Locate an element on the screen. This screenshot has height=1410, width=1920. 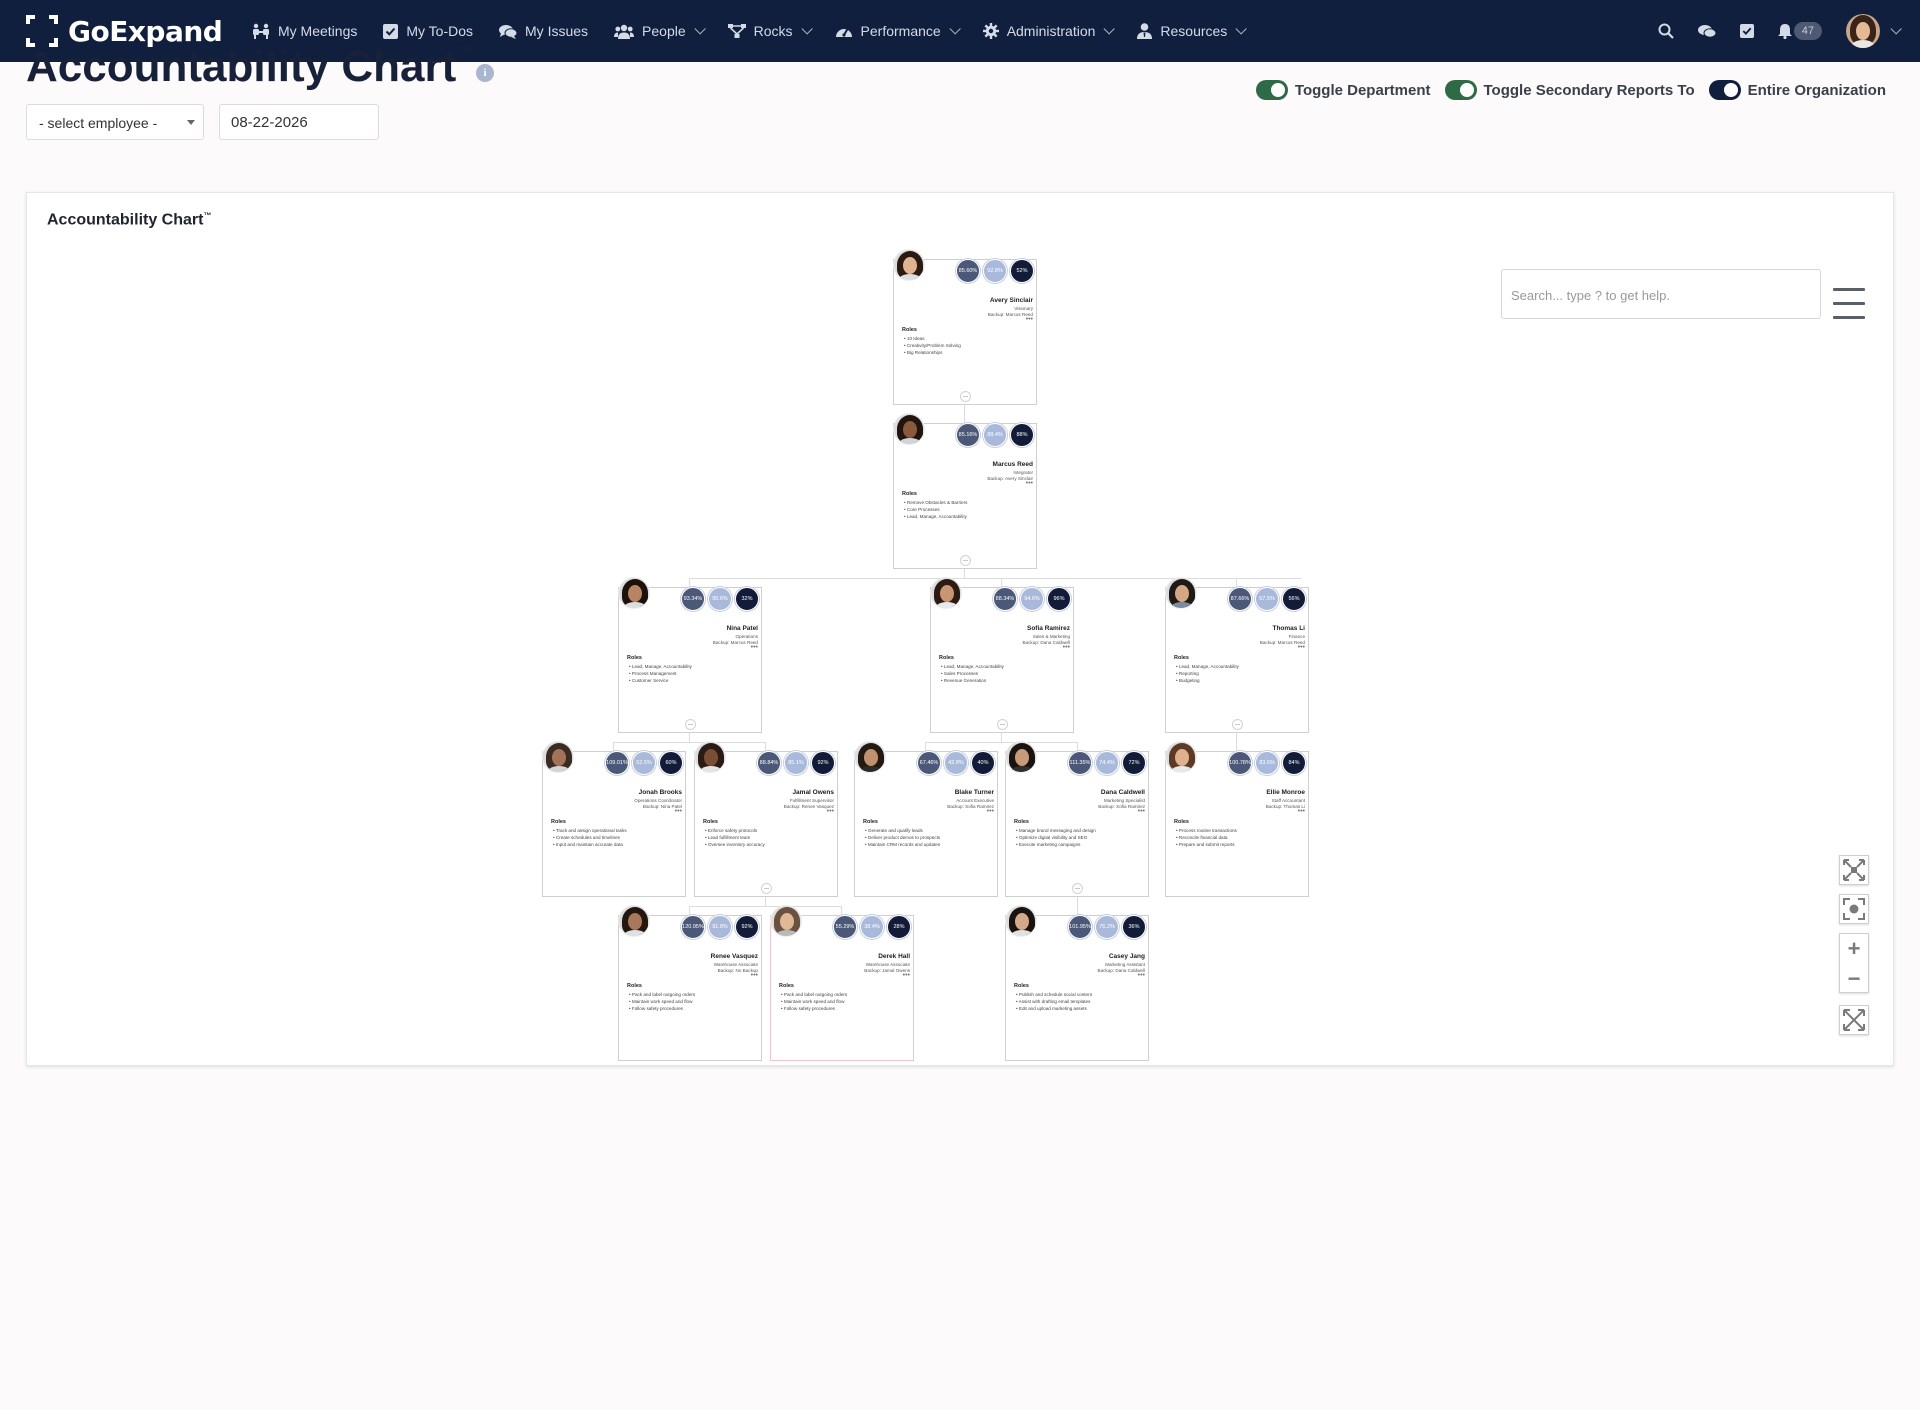
fullscreen-button is located at coordinates (1854, 1020).